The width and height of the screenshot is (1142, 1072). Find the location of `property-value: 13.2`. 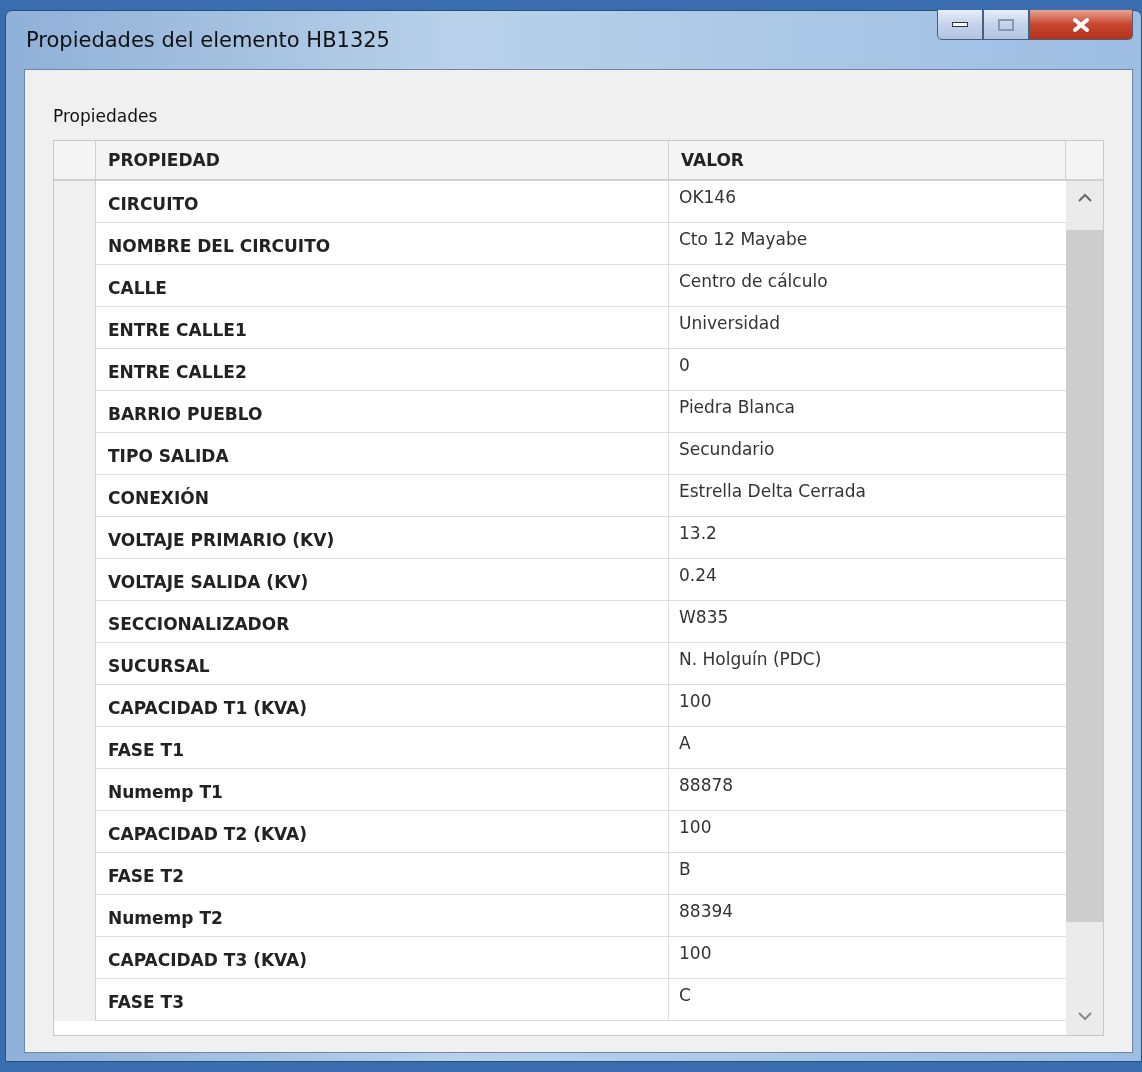

property-value: 13.2 is located at coordinates (867, 538).